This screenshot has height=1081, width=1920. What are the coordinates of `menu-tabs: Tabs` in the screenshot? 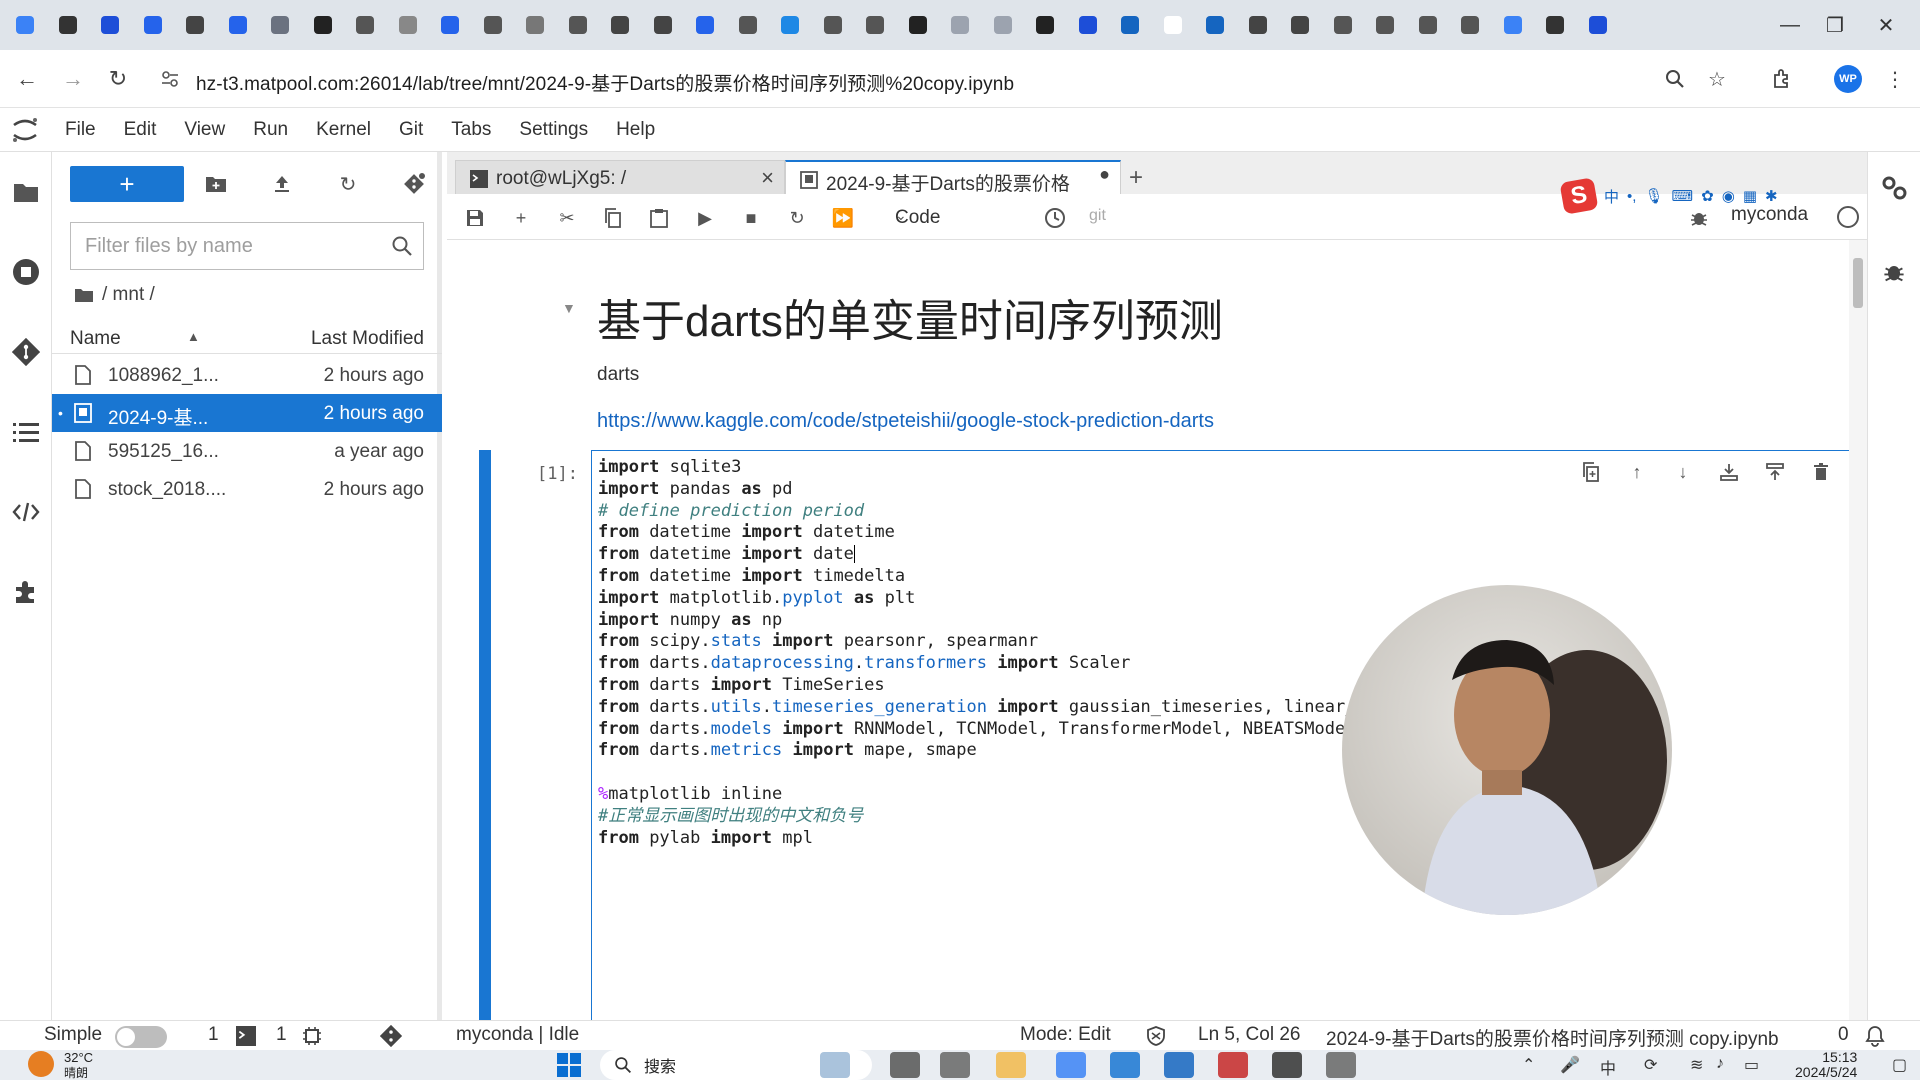 It's located at (471, 130).